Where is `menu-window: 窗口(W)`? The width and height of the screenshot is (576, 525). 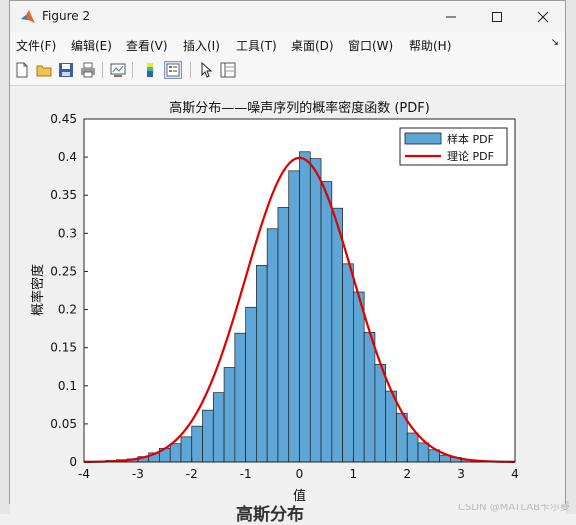
menu-window: 窗口(W) is located at coordinates (370, 45).